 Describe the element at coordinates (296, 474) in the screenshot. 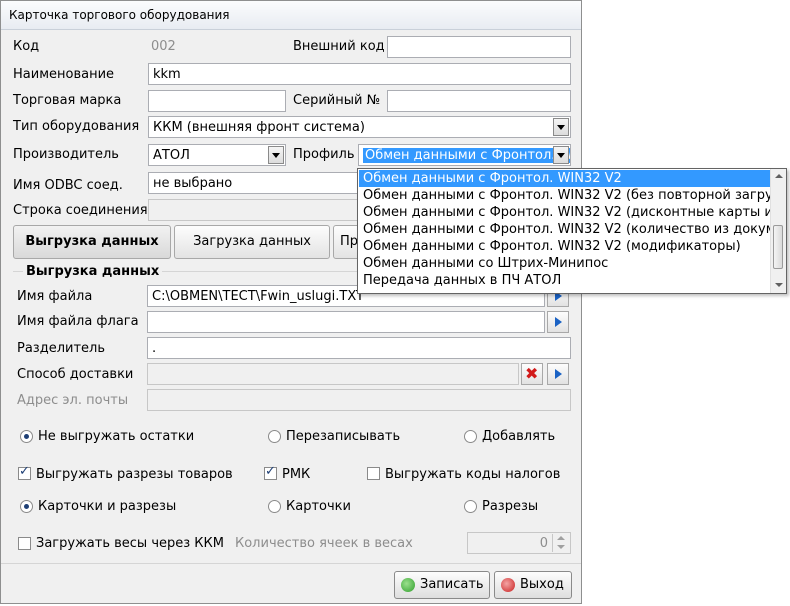

I see `checkbox-pmk-label: РМК` at that location.